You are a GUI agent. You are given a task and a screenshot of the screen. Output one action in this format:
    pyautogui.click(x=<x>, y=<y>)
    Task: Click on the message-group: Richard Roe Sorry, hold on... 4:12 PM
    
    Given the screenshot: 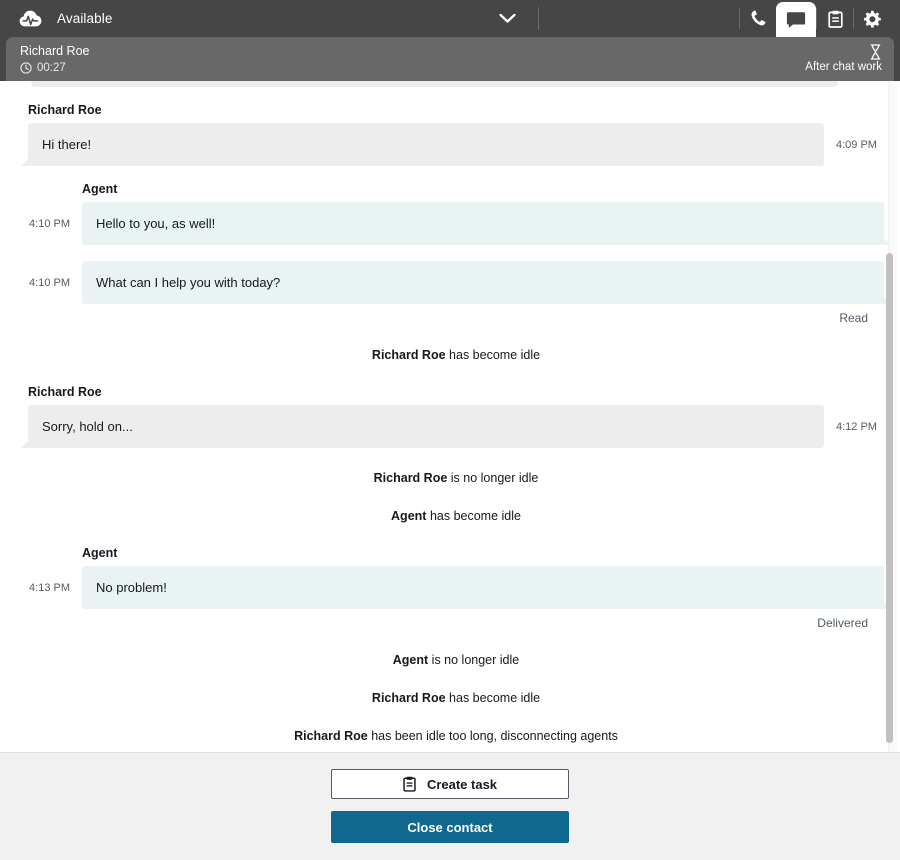 What is the action you would take?
    pyautogui.click(x=452, y=416)
    